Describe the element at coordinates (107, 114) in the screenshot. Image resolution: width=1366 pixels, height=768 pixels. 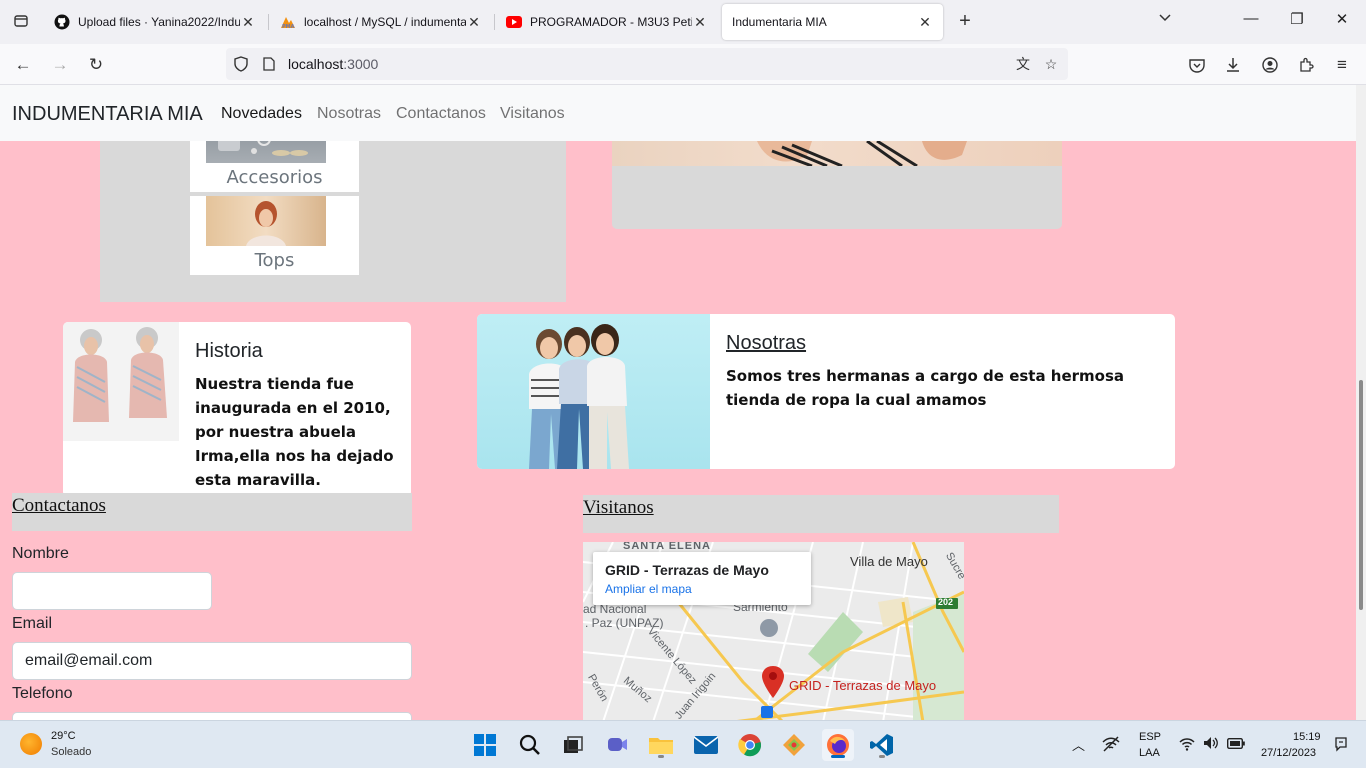
I see `site-brand: INDUMENTARIA MIA` at that location.